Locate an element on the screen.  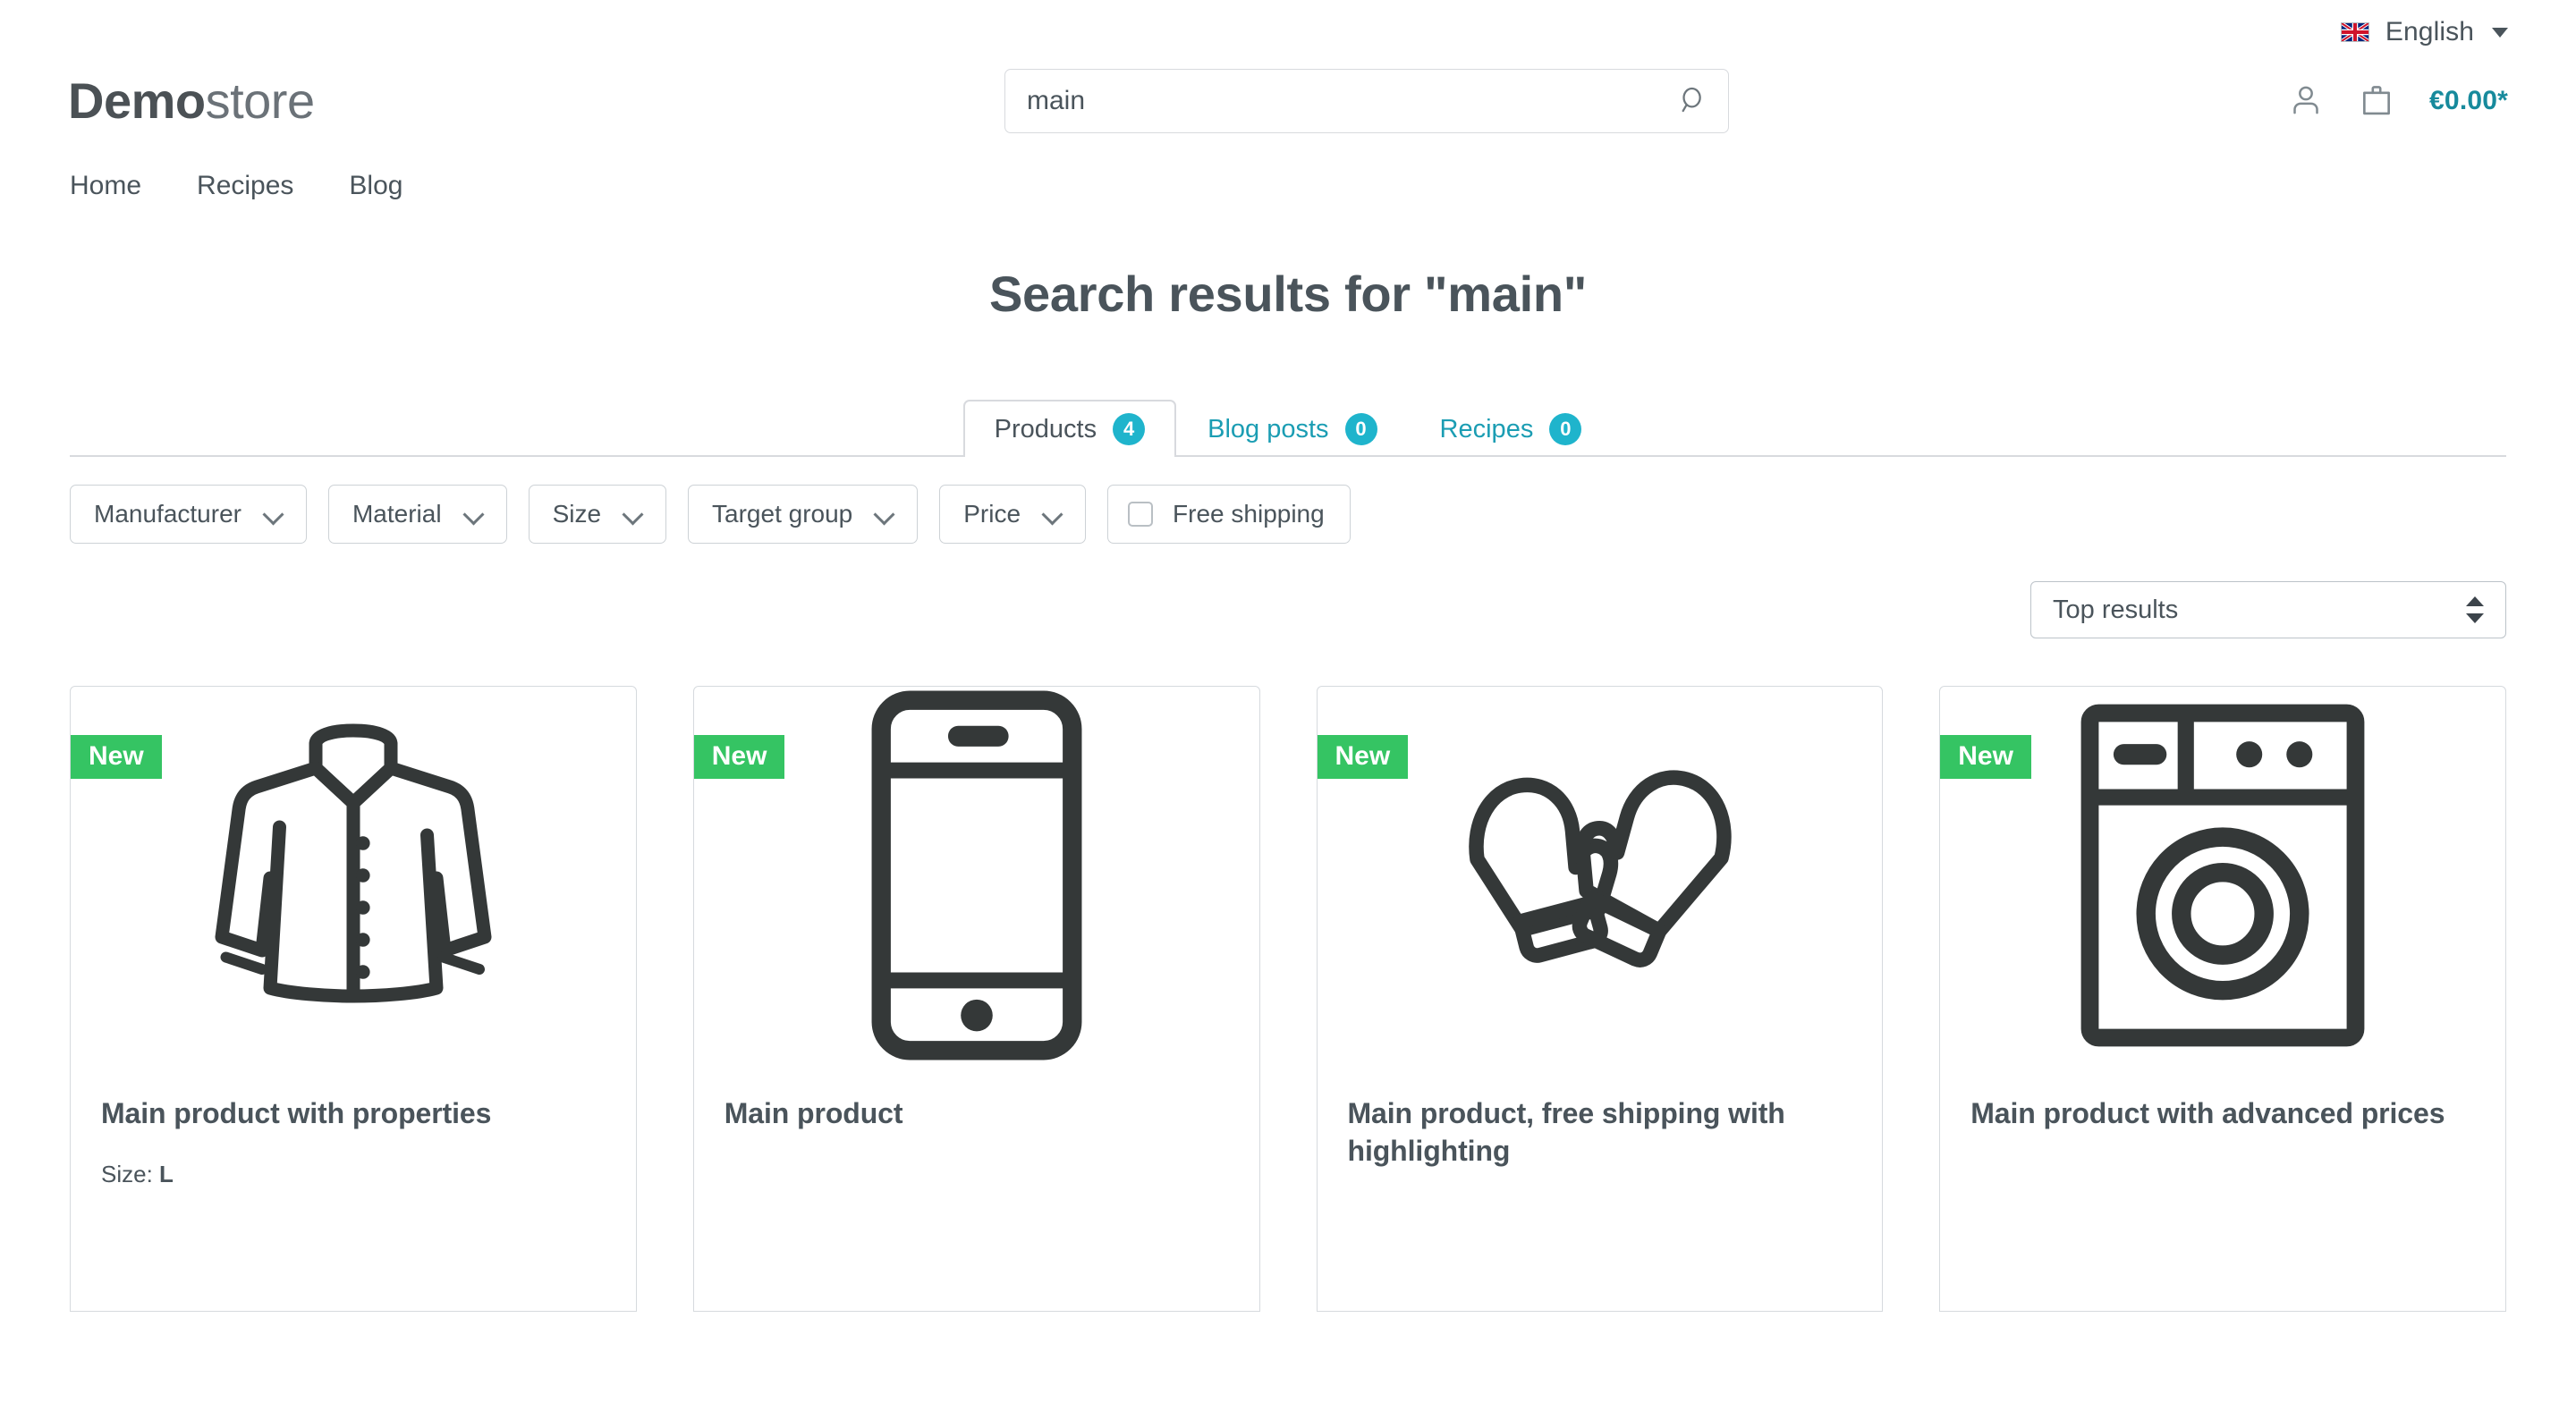
account-button is located at coordinates (2306, 102).